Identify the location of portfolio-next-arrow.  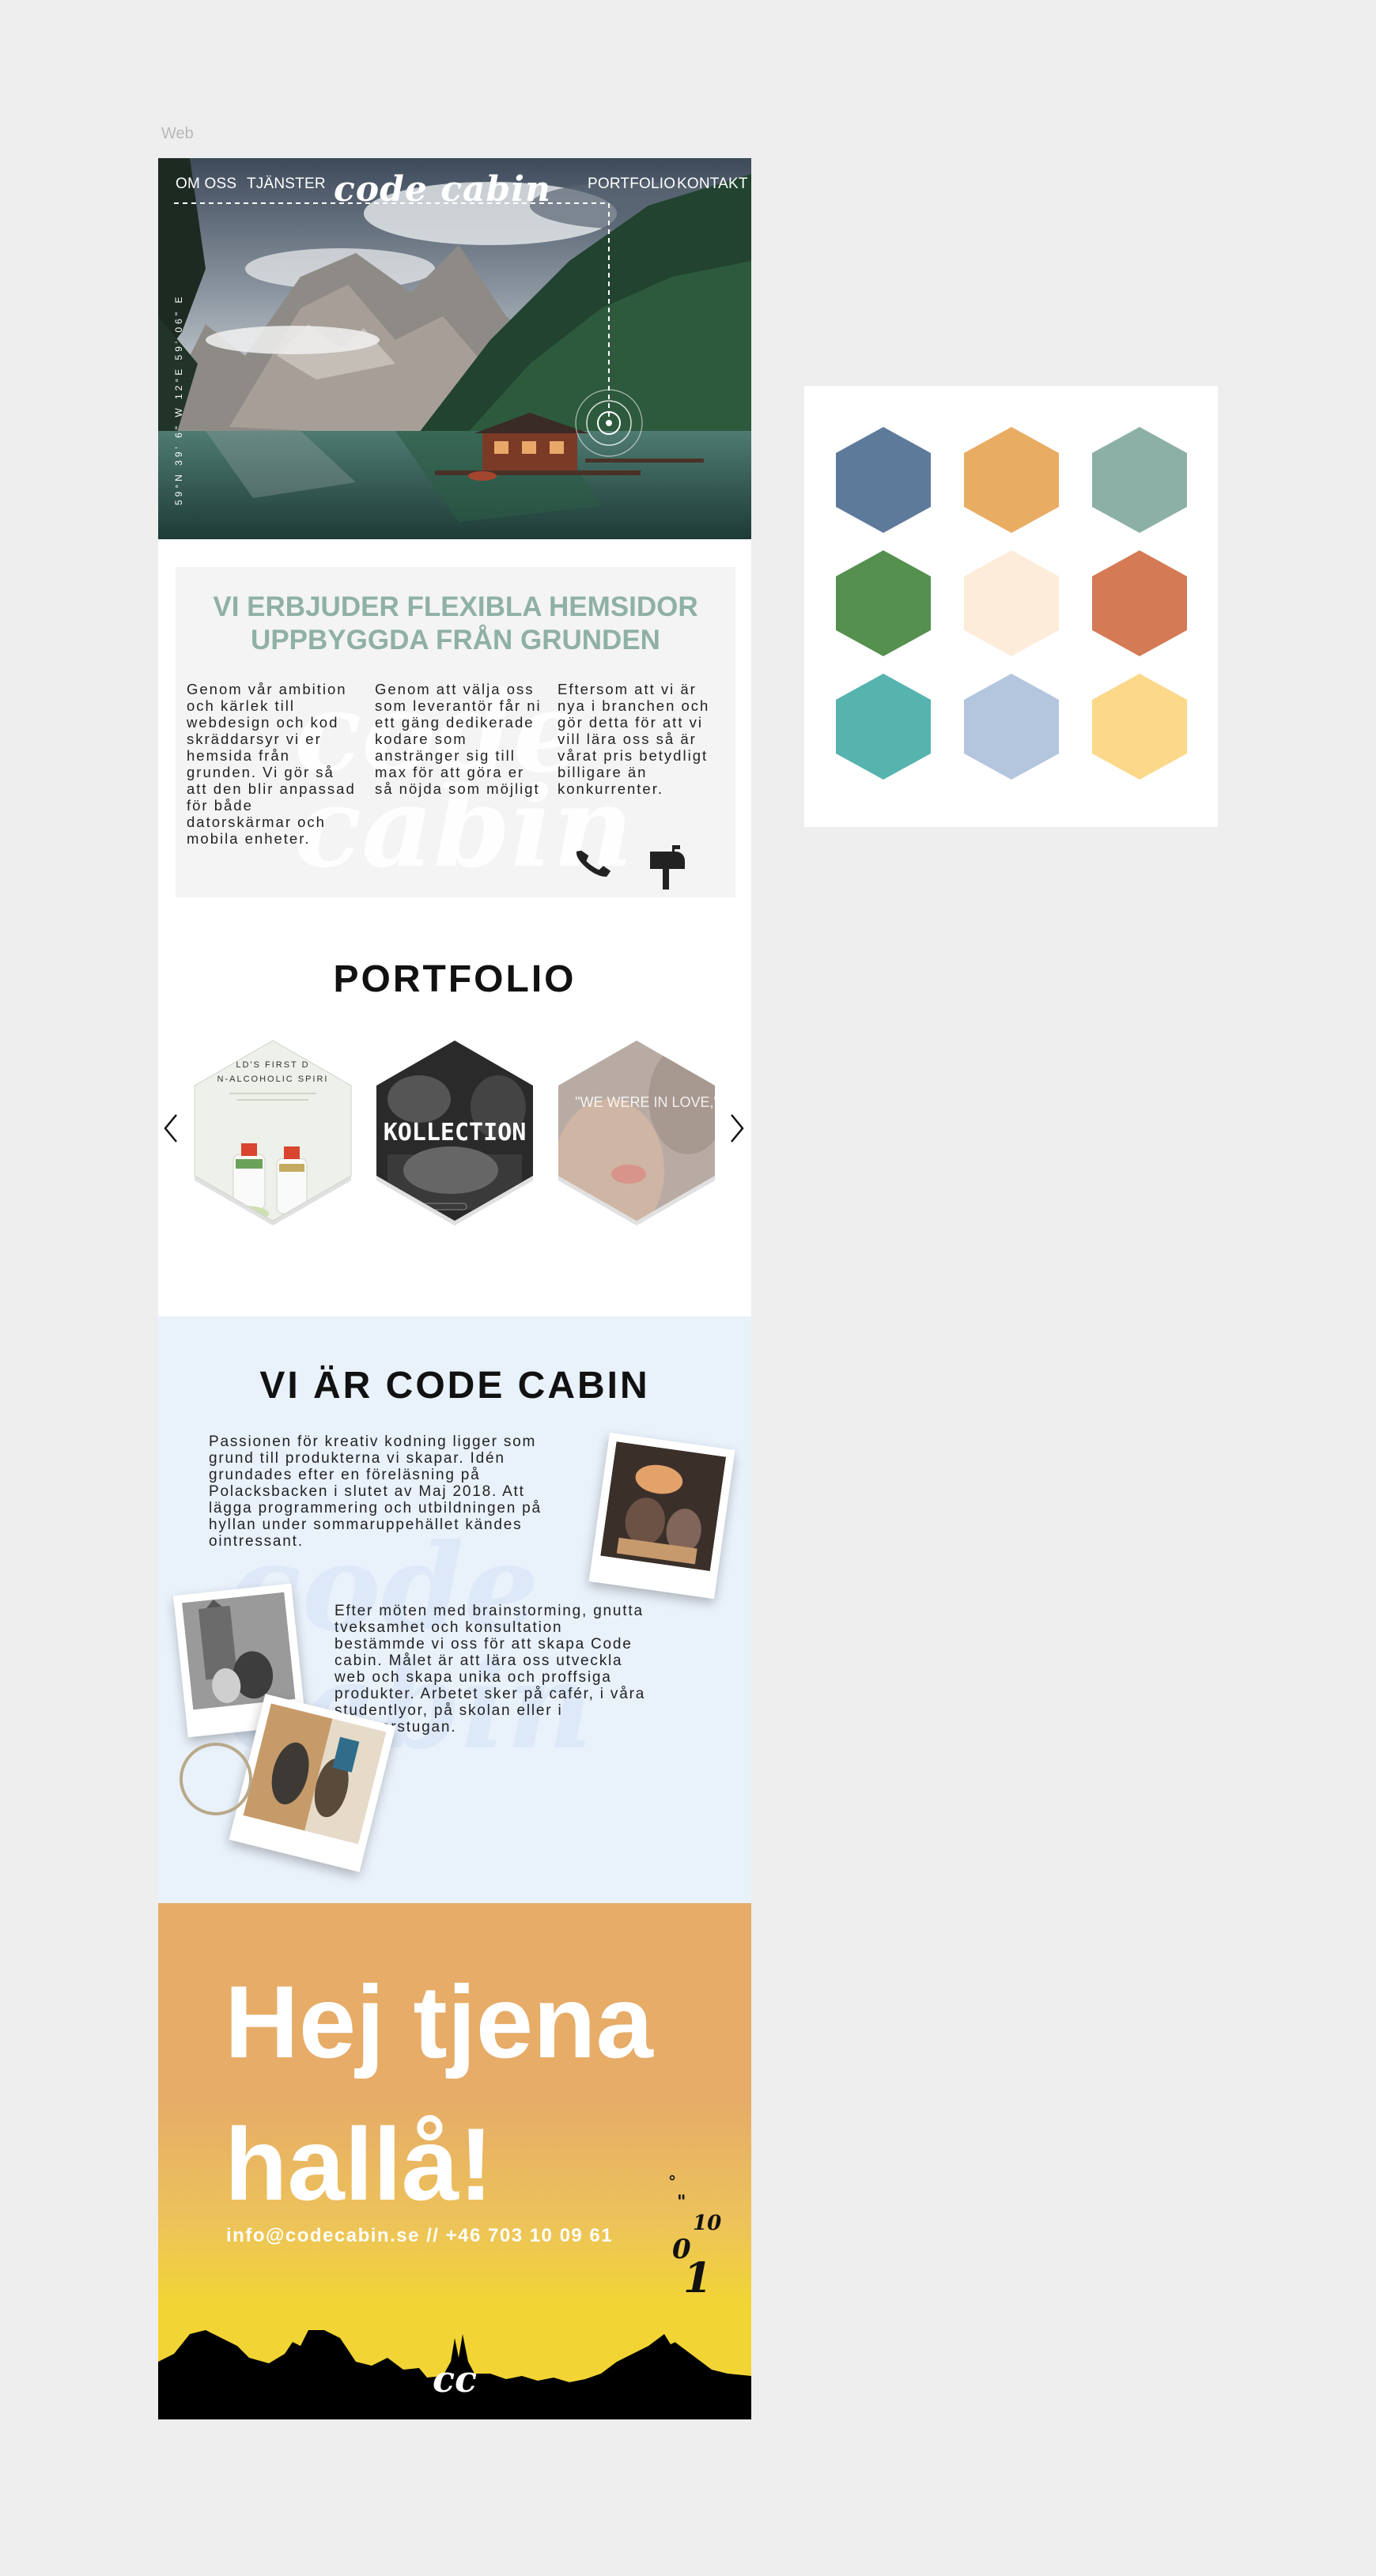
(737, 1130).